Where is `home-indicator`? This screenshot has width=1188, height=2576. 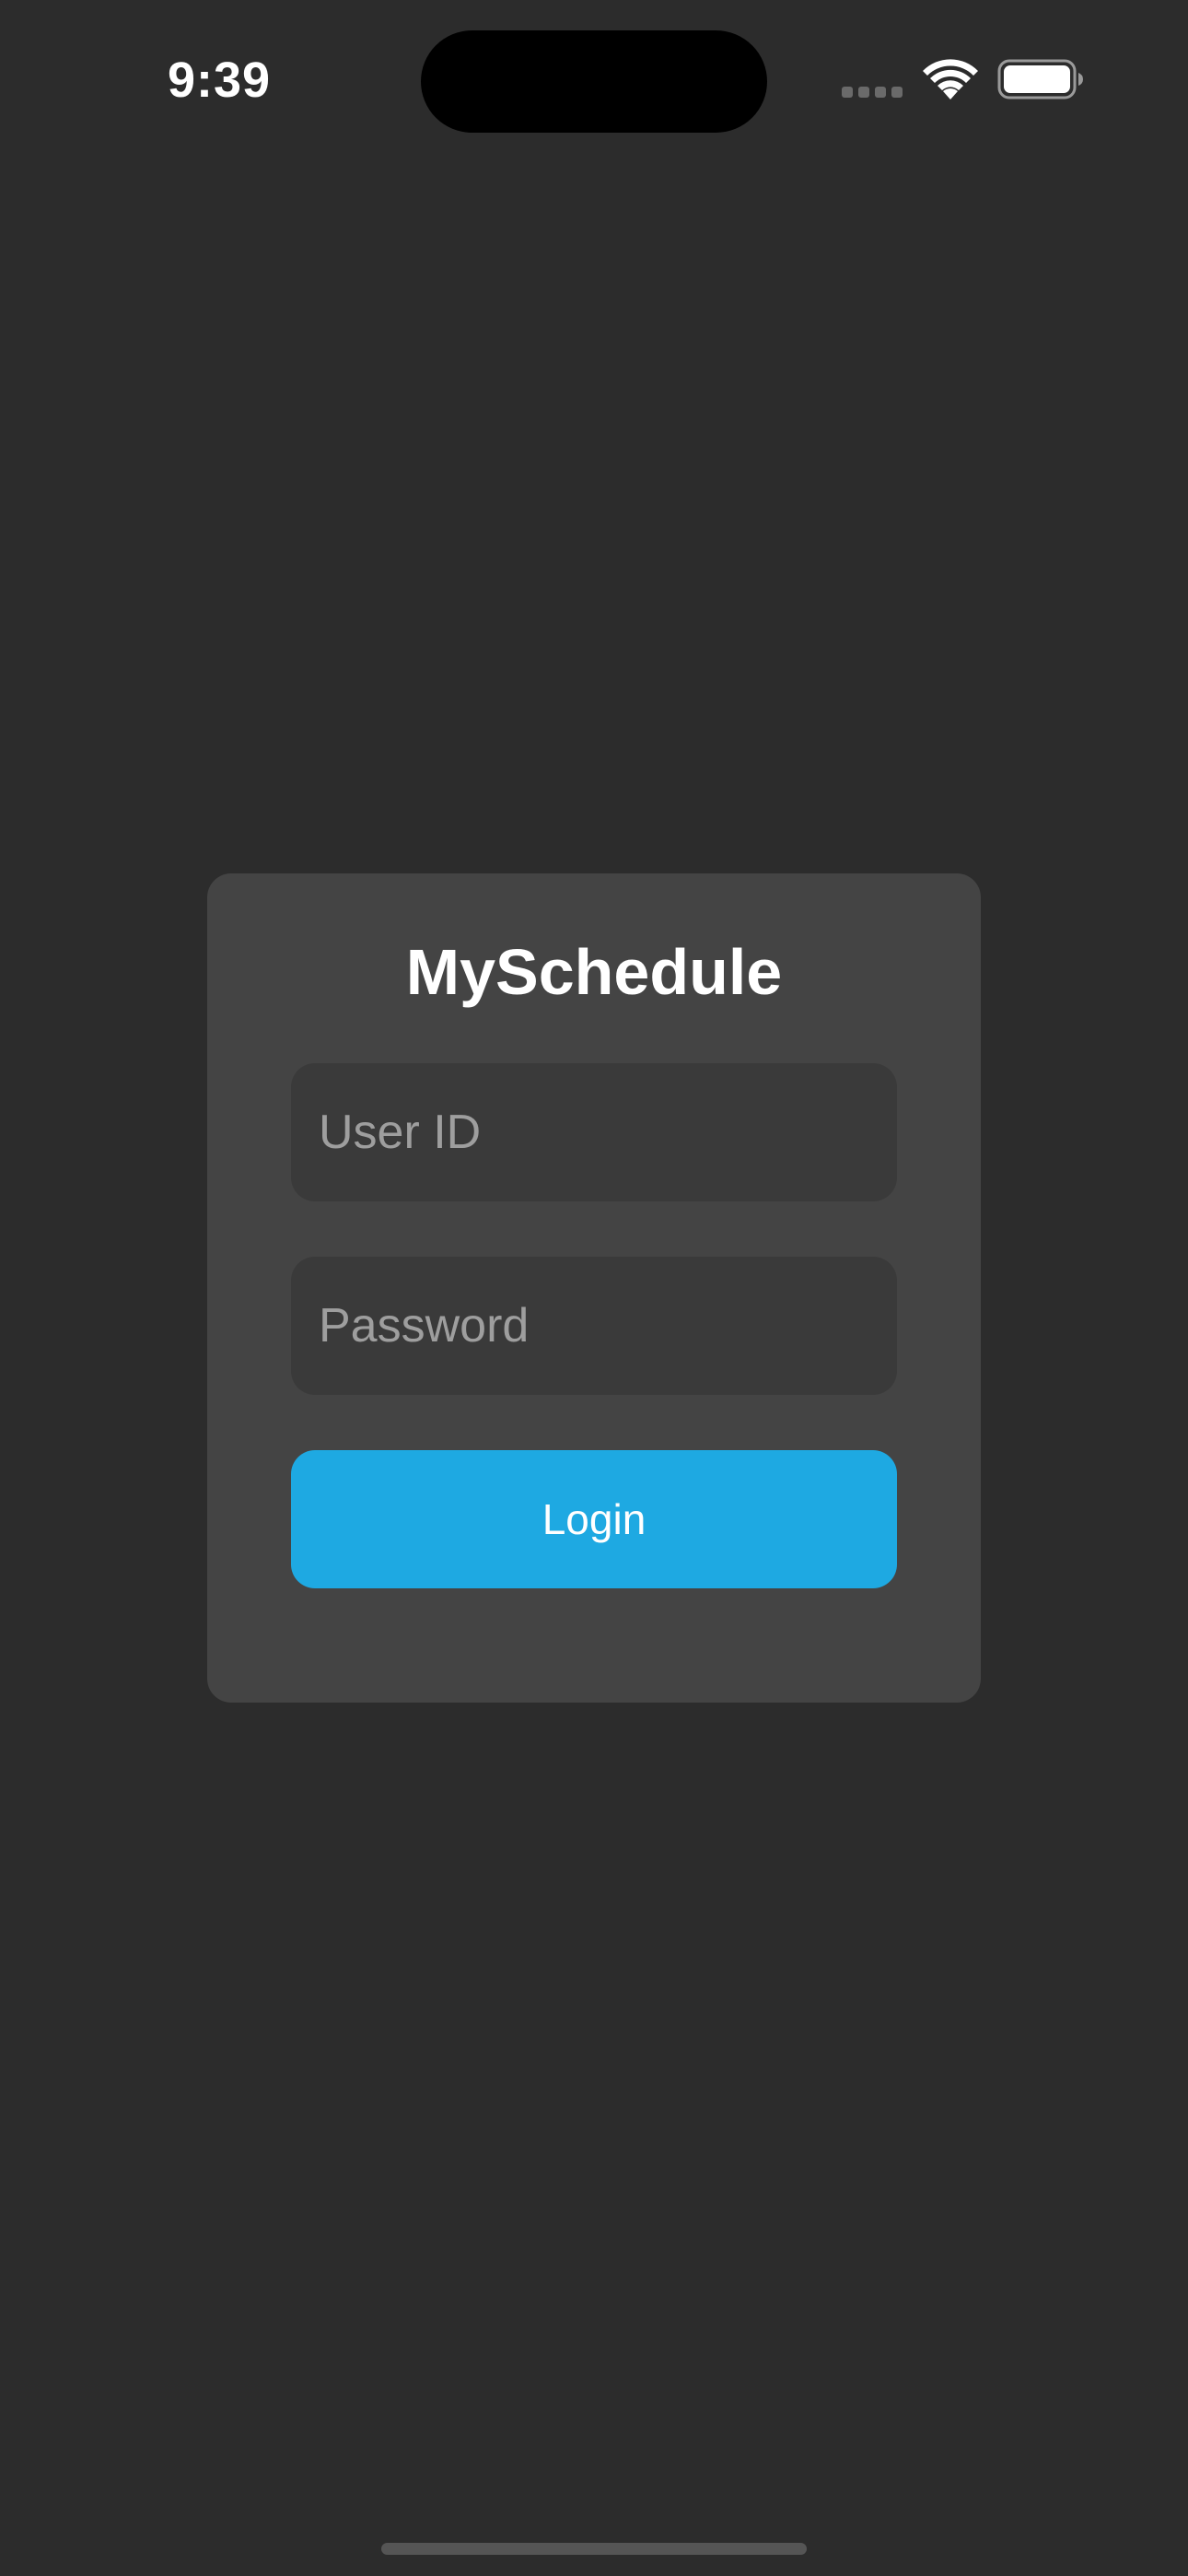
home-indicator is located at coordinates (594, 2549).